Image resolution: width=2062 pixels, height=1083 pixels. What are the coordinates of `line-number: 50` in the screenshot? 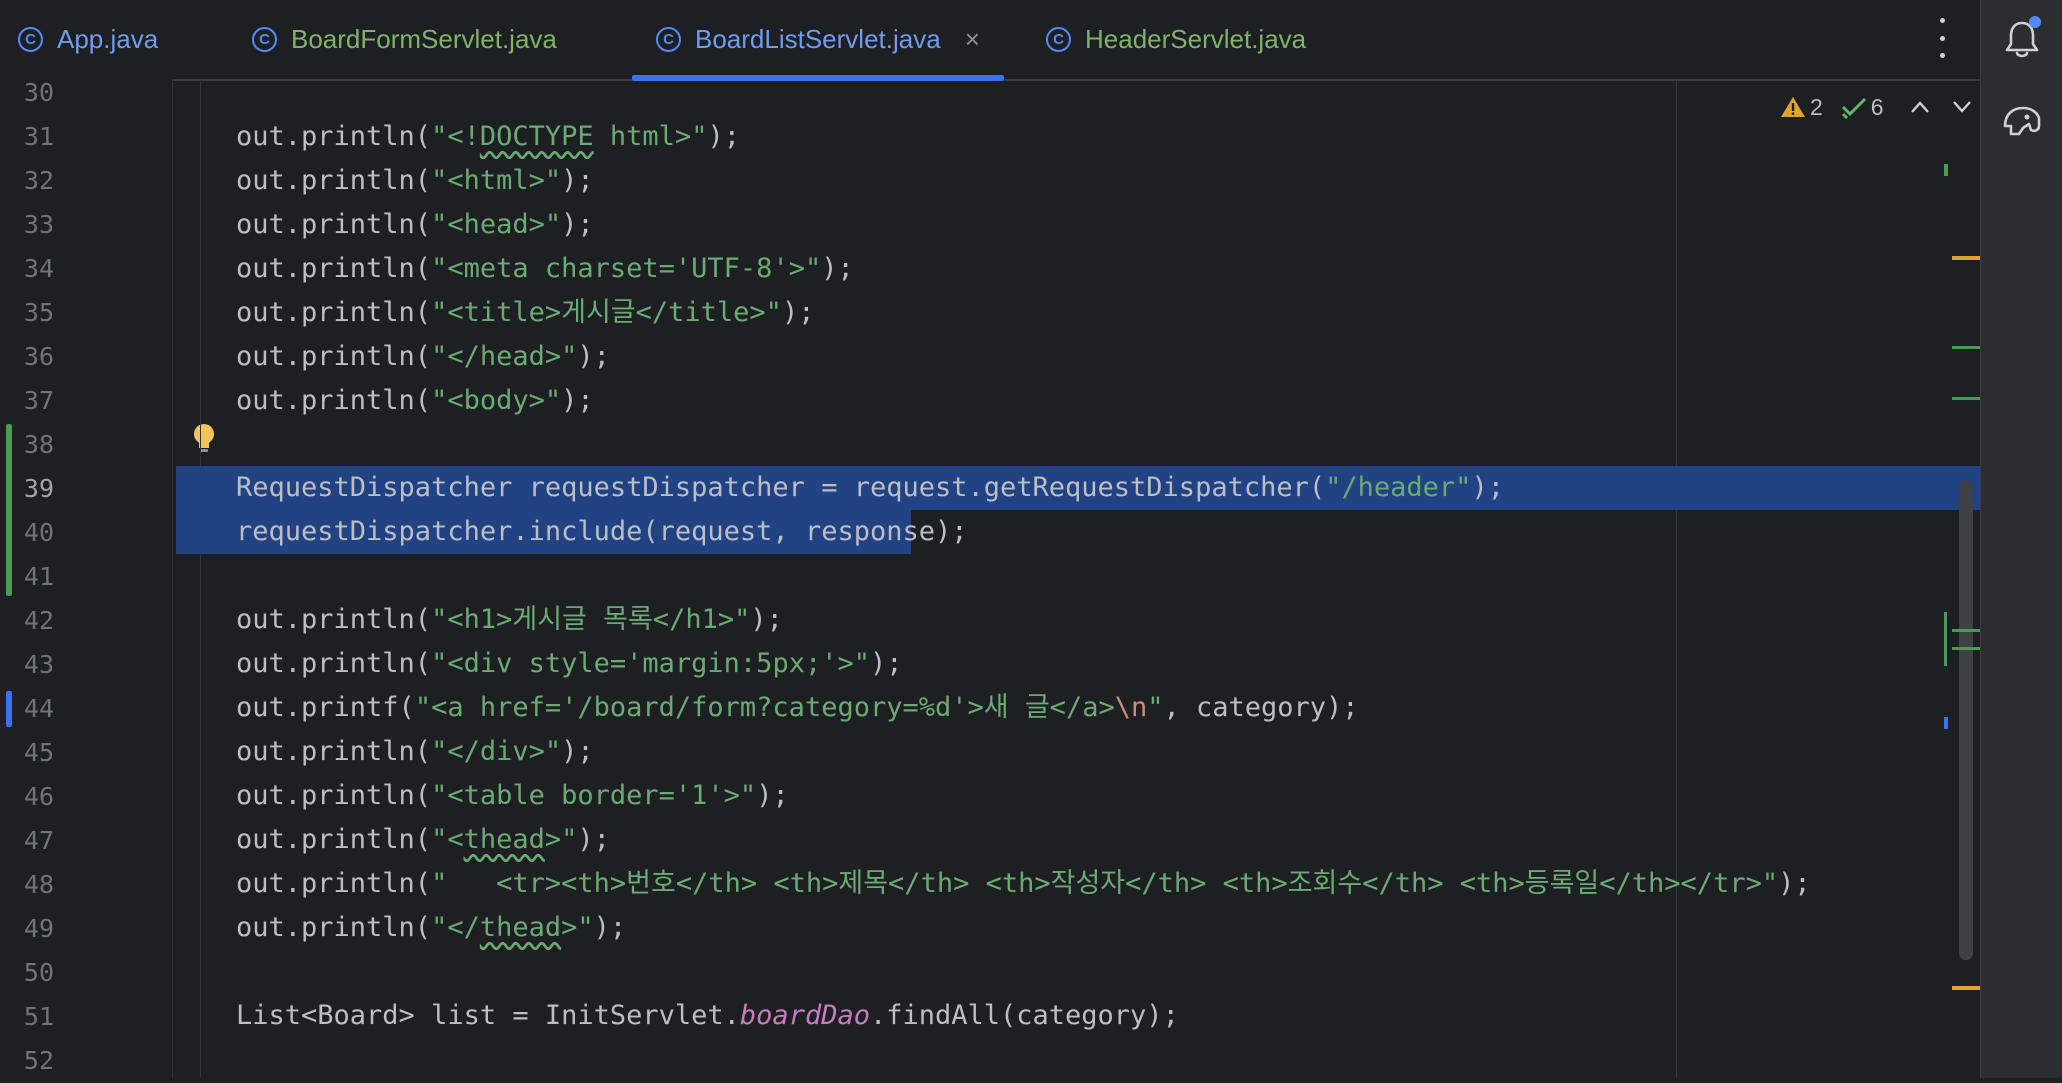 It's located at (38, 972).